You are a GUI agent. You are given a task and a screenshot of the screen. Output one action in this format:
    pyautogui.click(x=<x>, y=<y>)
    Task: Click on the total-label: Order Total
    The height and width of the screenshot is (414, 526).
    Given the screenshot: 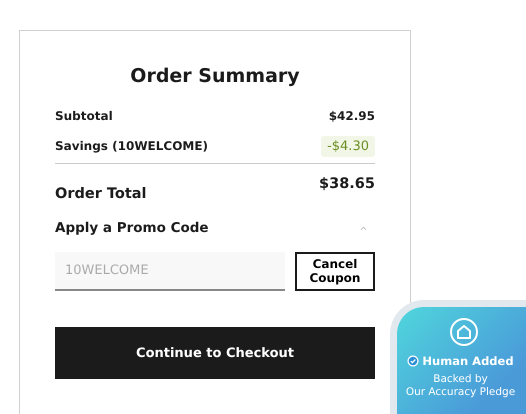 What is the action you would take?
    pyautogui.click(x=101, y=194)
    